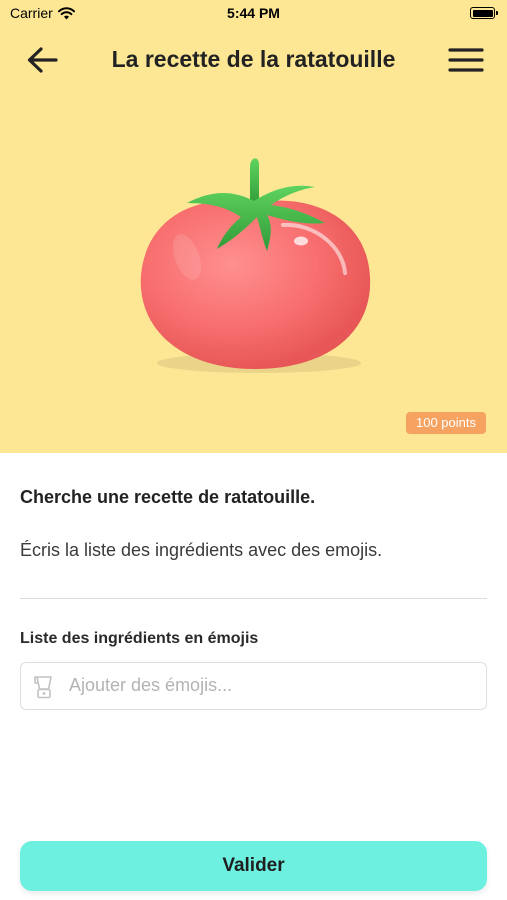 The image size is (507, 900). I want to click on ingredients-field, so click(253, 686).